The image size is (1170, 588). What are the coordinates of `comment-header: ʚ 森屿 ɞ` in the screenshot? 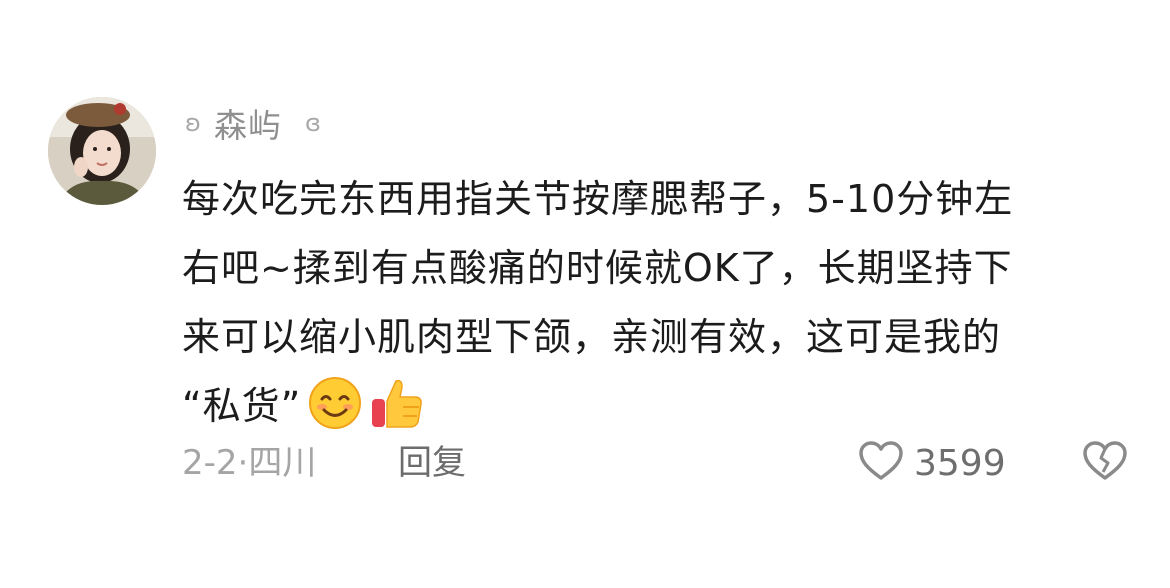 It's located at (253, 123).